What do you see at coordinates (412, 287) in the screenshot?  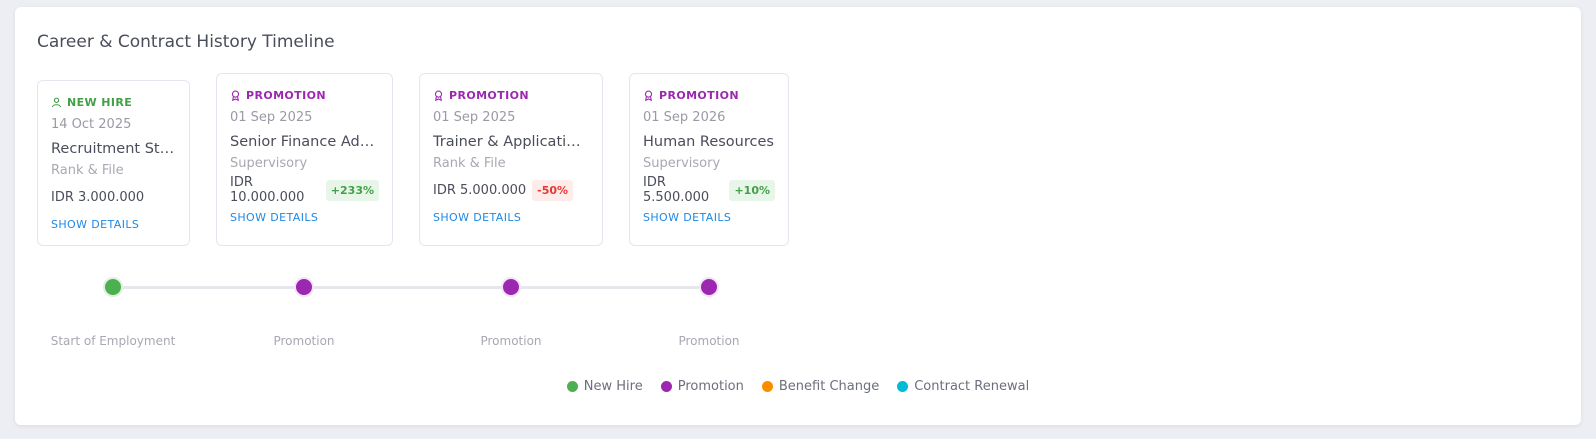 I see `timeline-track` at bounding box center [412, 287].